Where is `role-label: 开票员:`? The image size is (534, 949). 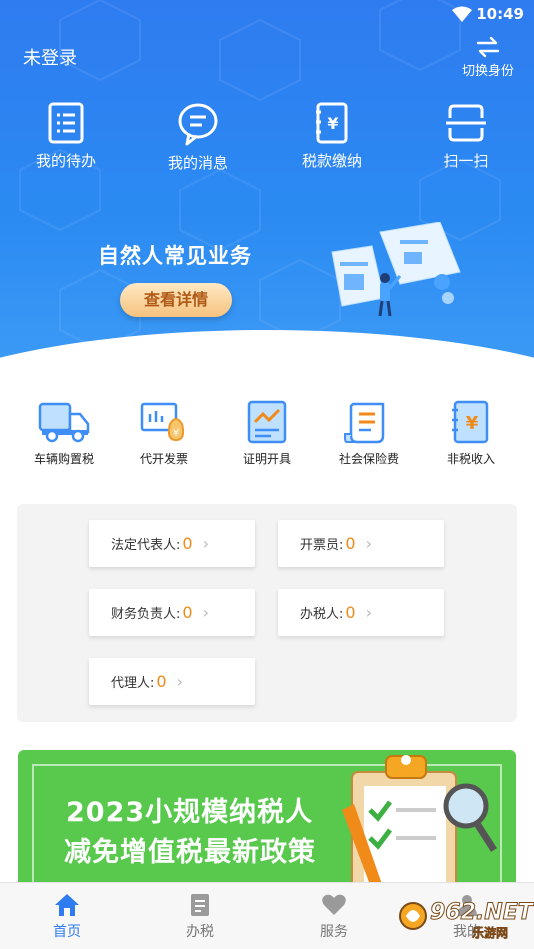 role-label: 开票员: is located at coordinates (322, 545).